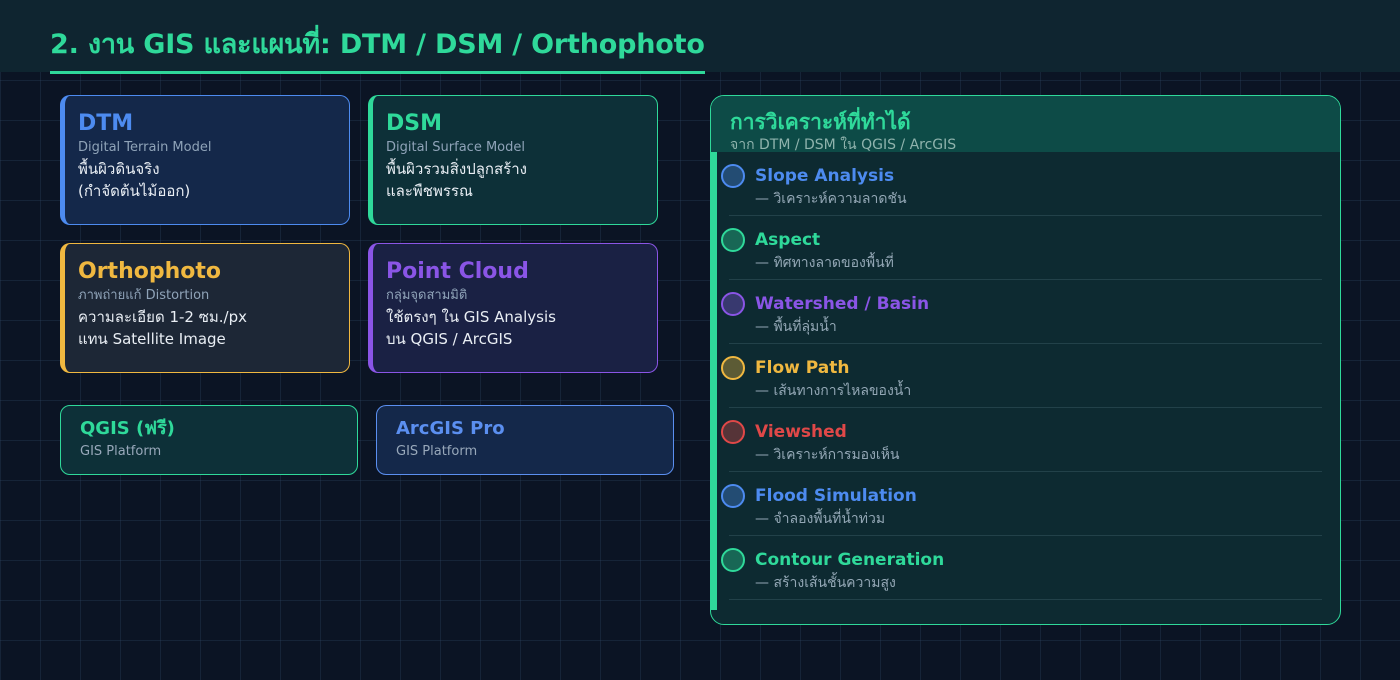  I want to click on software-name: QGIS (ฟรี), so click(127, 428).